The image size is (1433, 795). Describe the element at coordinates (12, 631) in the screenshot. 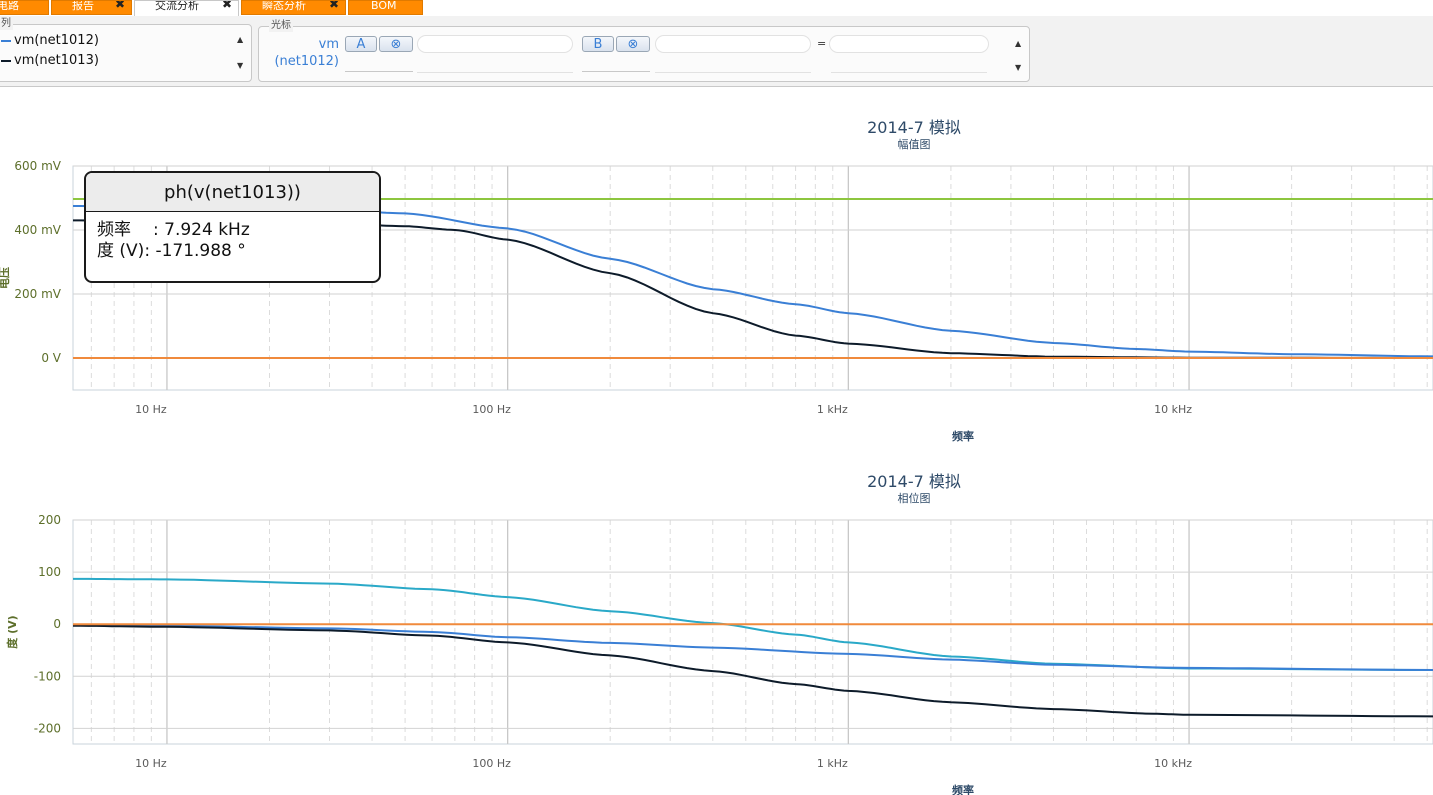

I see `y-axis-label: 度 (V)` at that location.